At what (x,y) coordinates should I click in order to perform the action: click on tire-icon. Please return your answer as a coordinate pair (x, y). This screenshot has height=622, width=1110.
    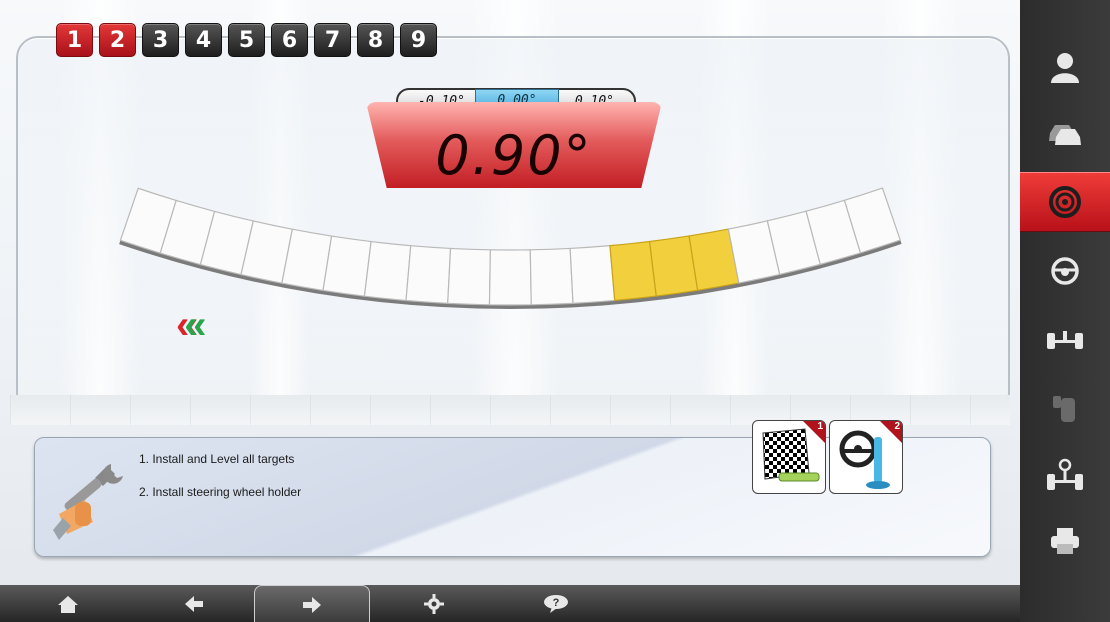
    Looking at the image, I should click on (1064, 409).